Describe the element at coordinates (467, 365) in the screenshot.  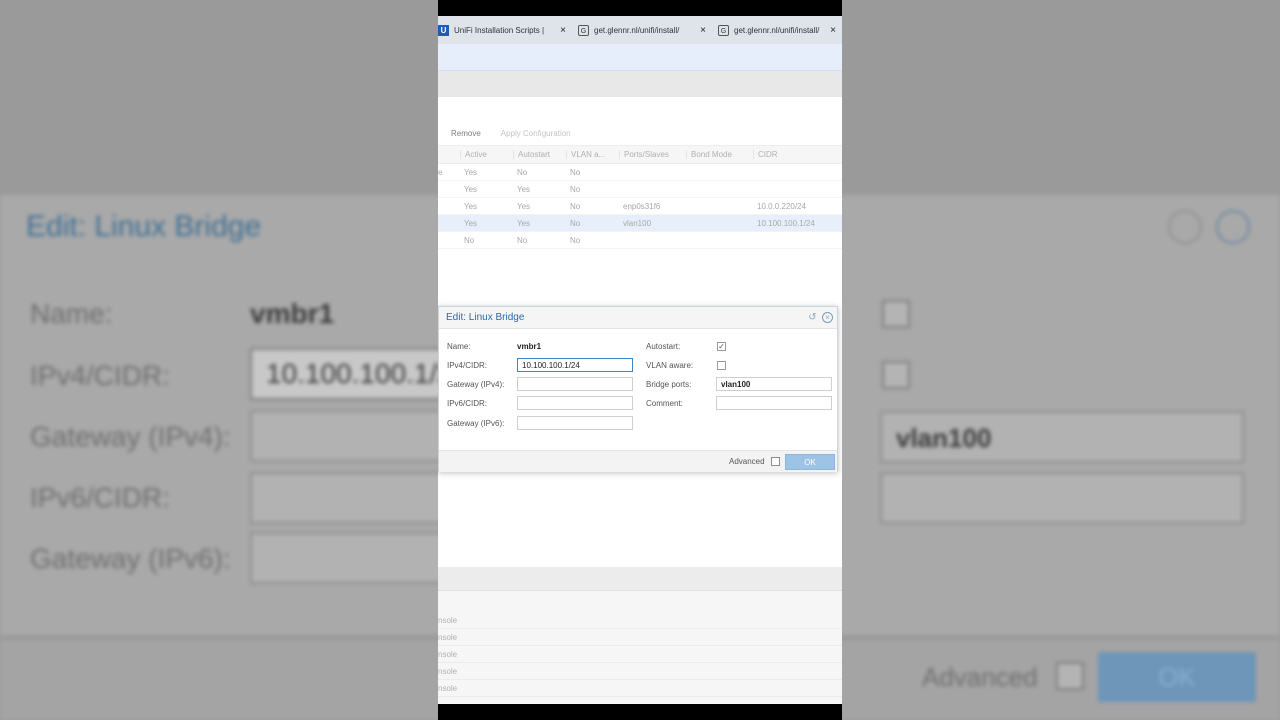
I see `ipv4-cidr-label: IPv4/CIDR:` at that location.